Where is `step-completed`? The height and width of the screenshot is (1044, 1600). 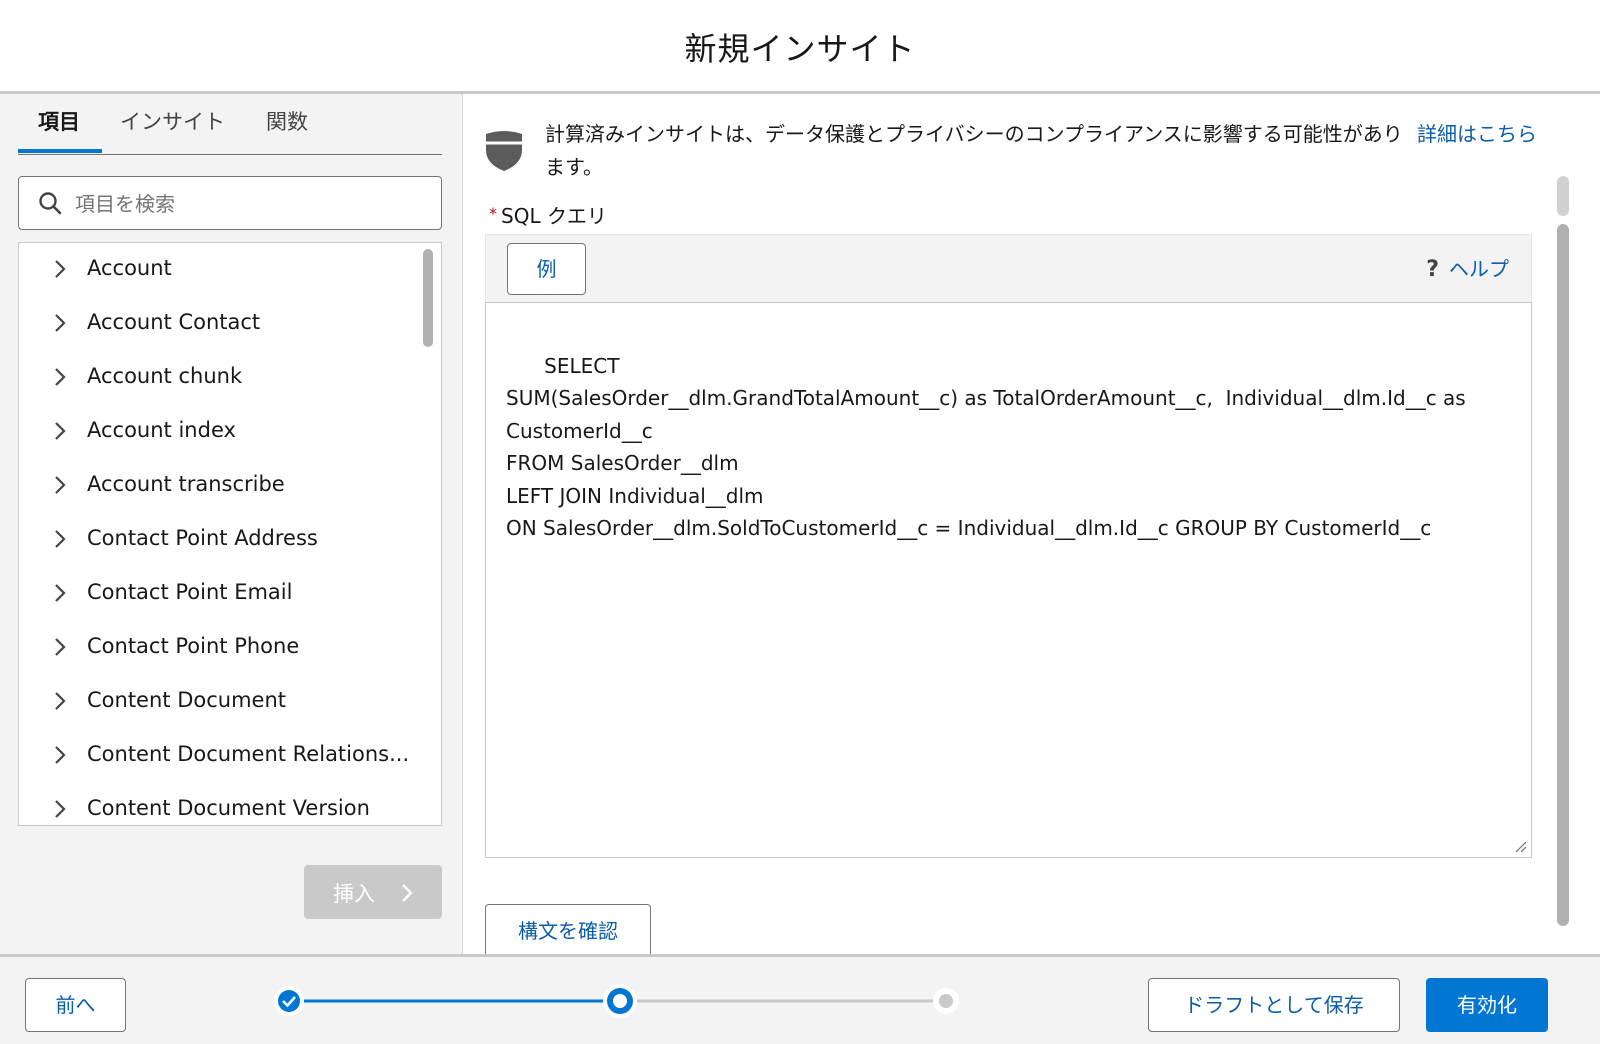 step-completed is located at coordinates (289, 1001).